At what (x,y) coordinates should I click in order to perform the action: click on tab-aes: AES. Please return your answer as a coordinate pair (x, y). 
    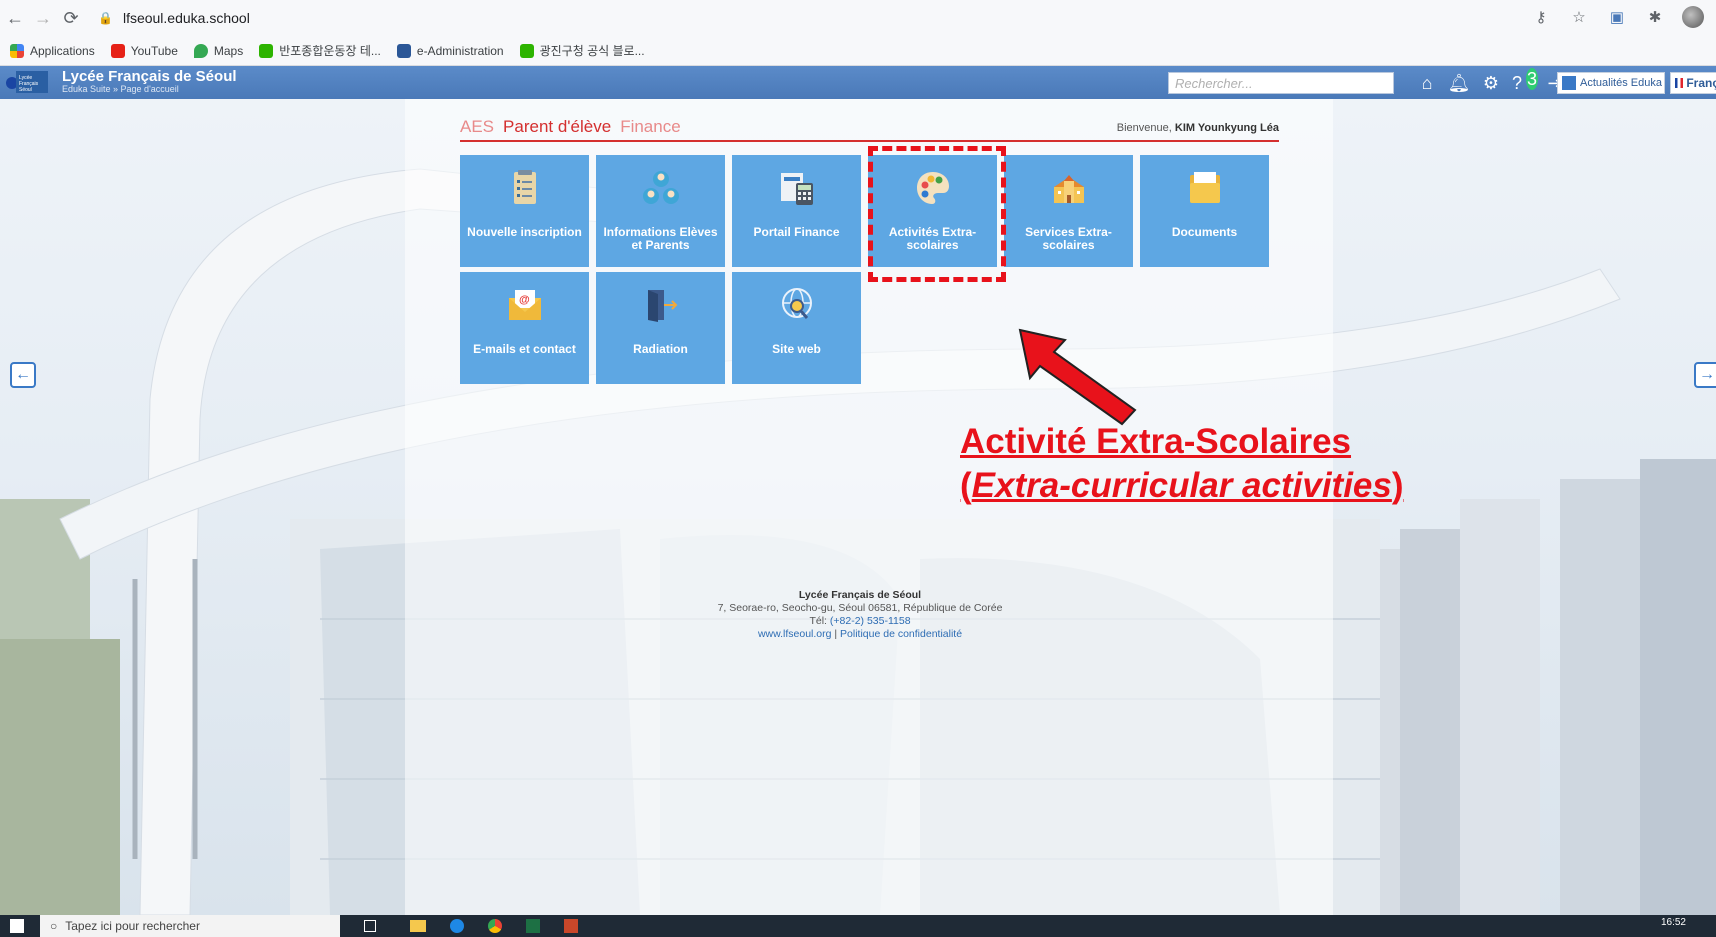
    Looking at the image, I should click on (477, 127).